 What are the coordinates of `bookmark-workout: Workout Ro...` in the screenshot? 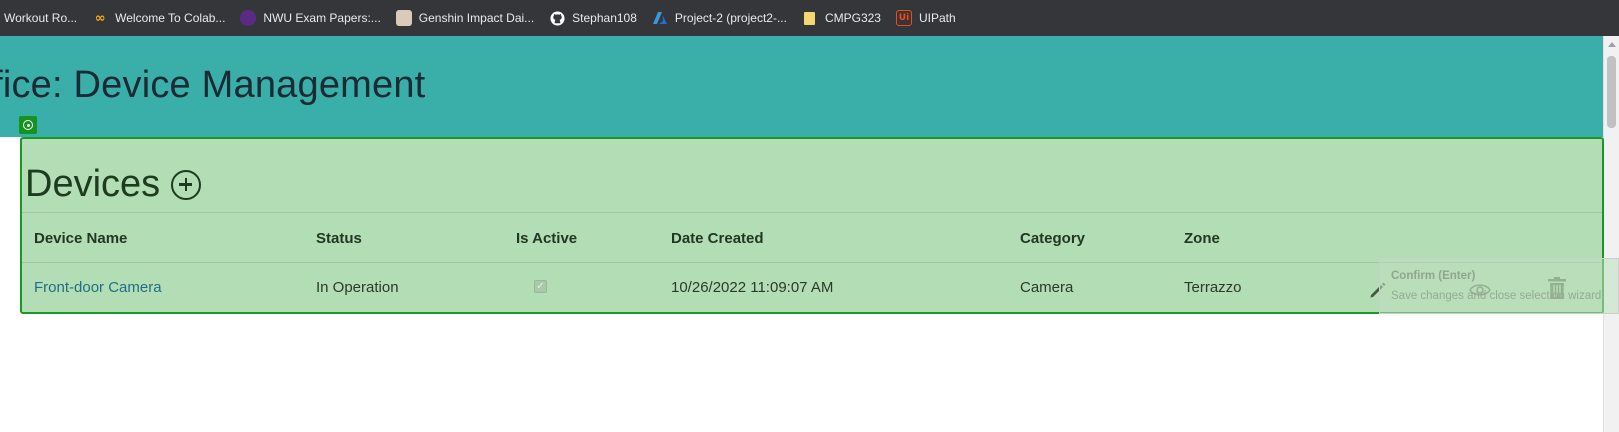 It's located at (43, 18).